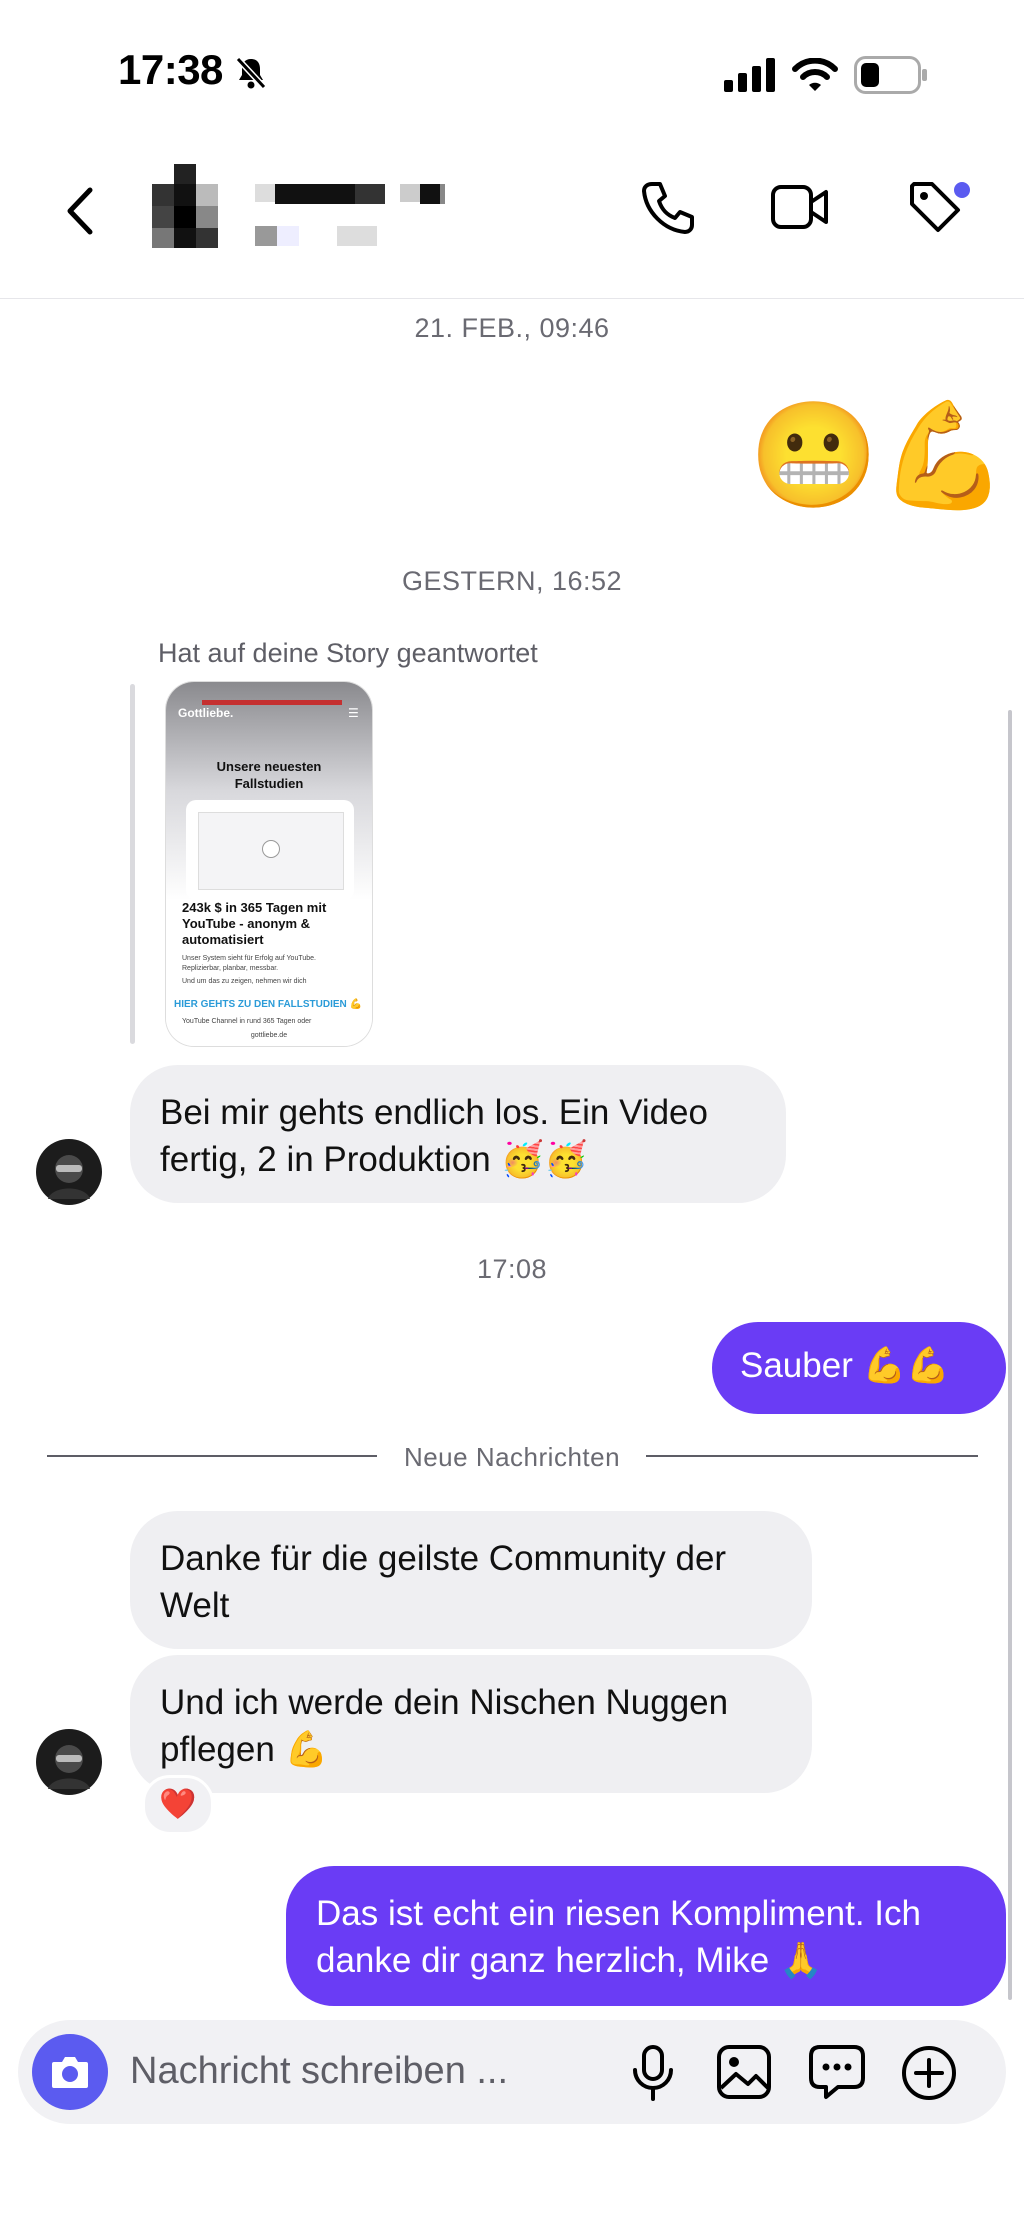 Image resolution: width=1024 pixels, height=2225 pixels. What do you see at coordinates (837, 2072) in the screenshot?
I see `sticker-icon` at bounding box center [837, 2072].